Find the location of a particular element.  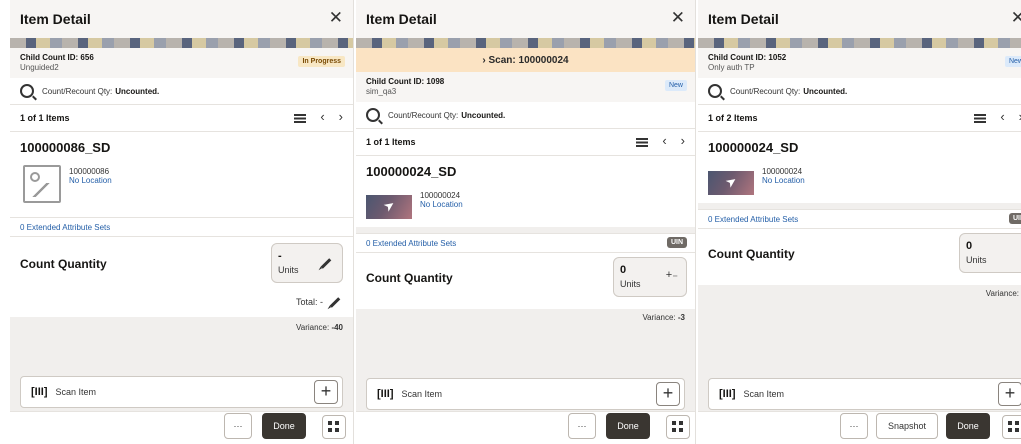

item-meta: 100000086 No Location is located at coordinates (90, 175).